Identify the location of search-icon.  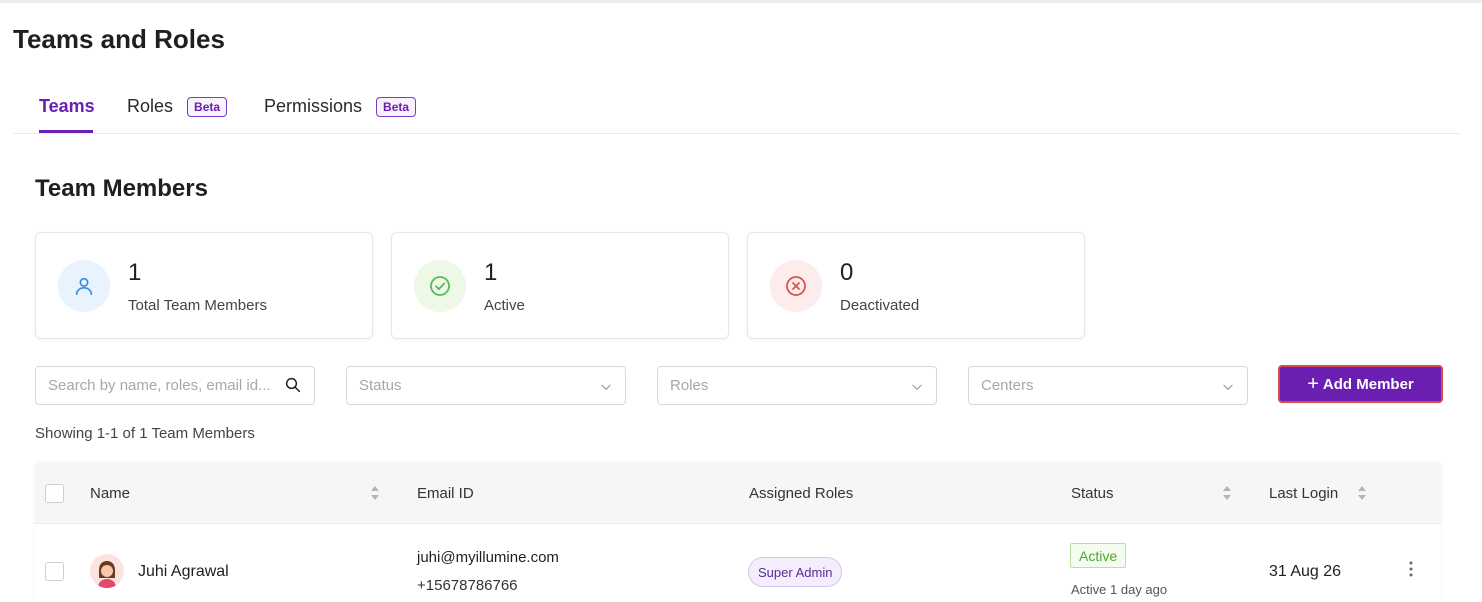
(293, 387).